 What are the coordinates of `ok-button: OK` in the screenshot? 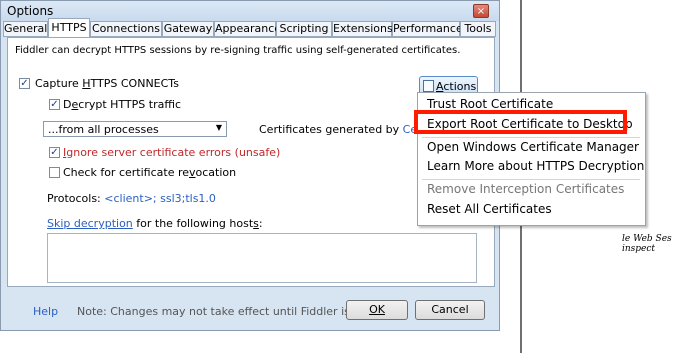 It's located at (377, 310).